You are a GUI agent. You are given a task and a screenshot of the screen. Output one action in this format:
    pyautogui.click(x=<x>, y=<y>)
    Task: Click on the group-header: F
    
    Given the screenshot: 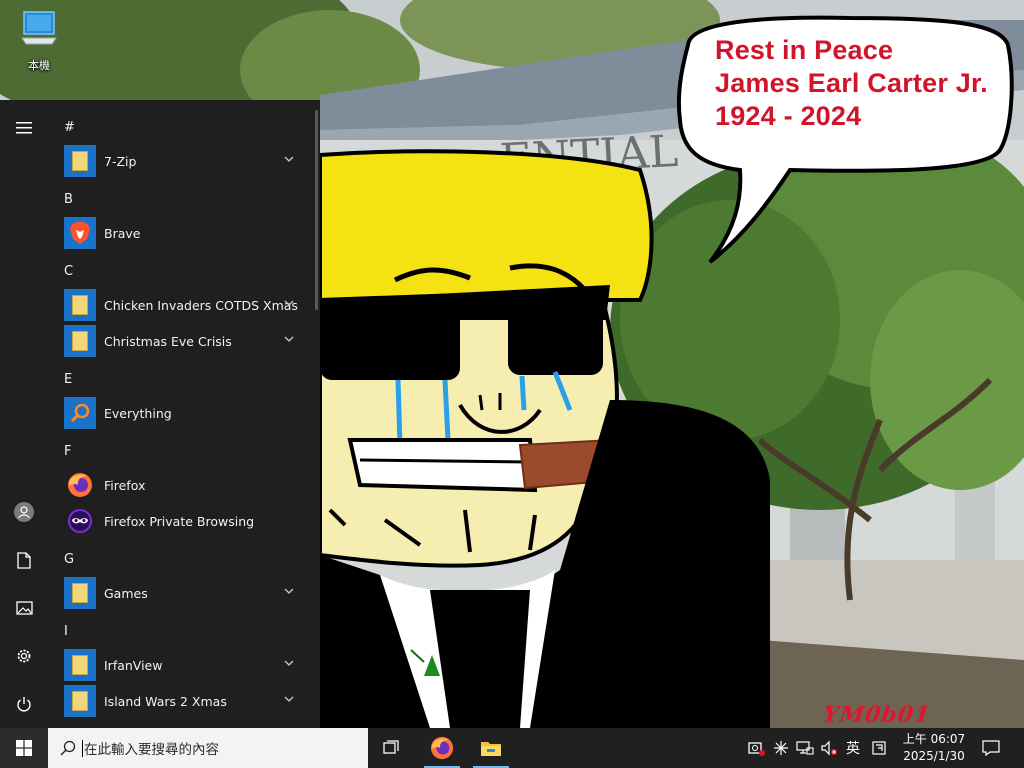 What is the action you would take?
    pyautogui.click(x=67, y=451)
    